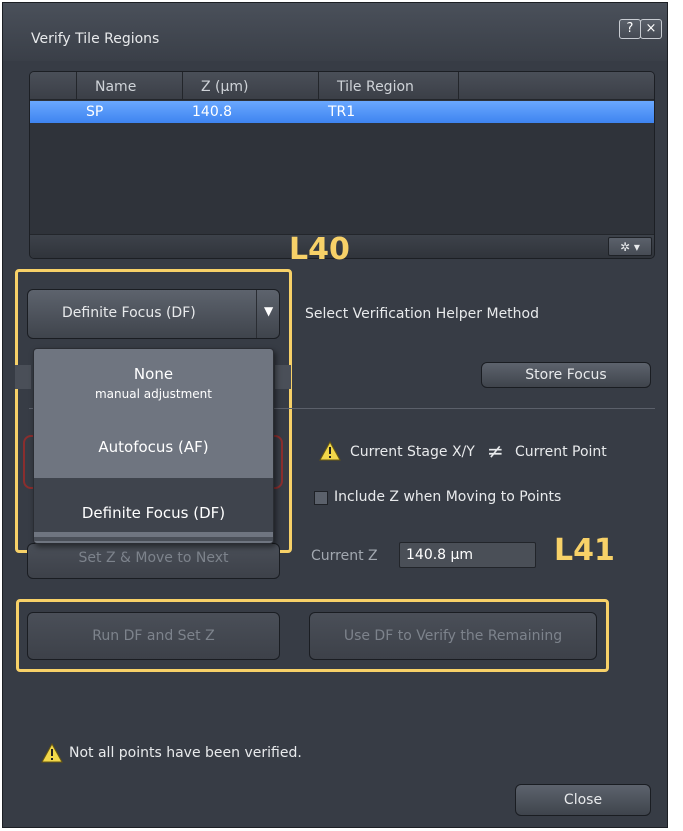 The image size is (683, 831). I want to click on close-icon: ×, so click(651, 29).